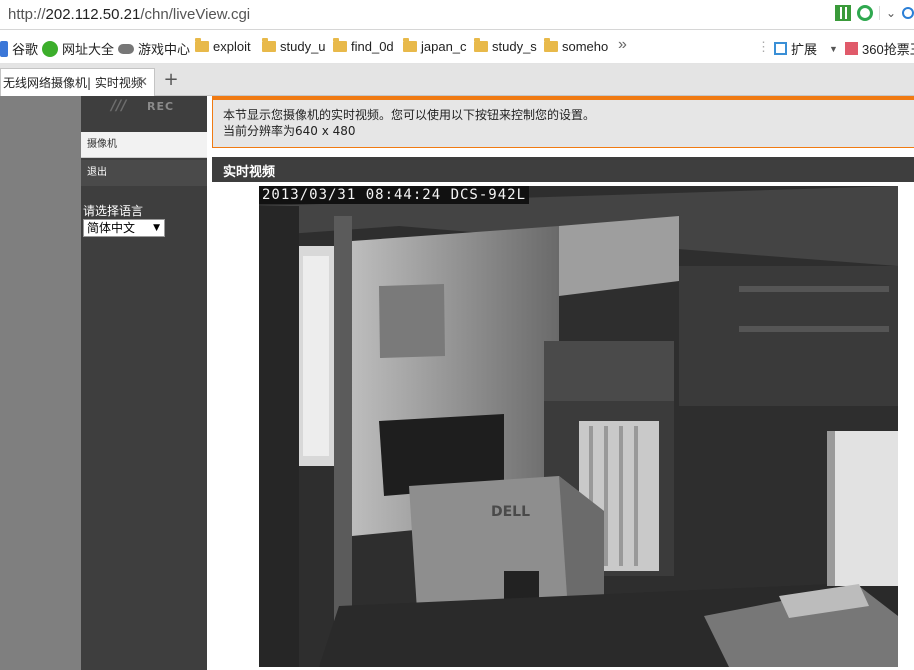  I want to click on chevron-down-icon: ▼, so click(156, 228).